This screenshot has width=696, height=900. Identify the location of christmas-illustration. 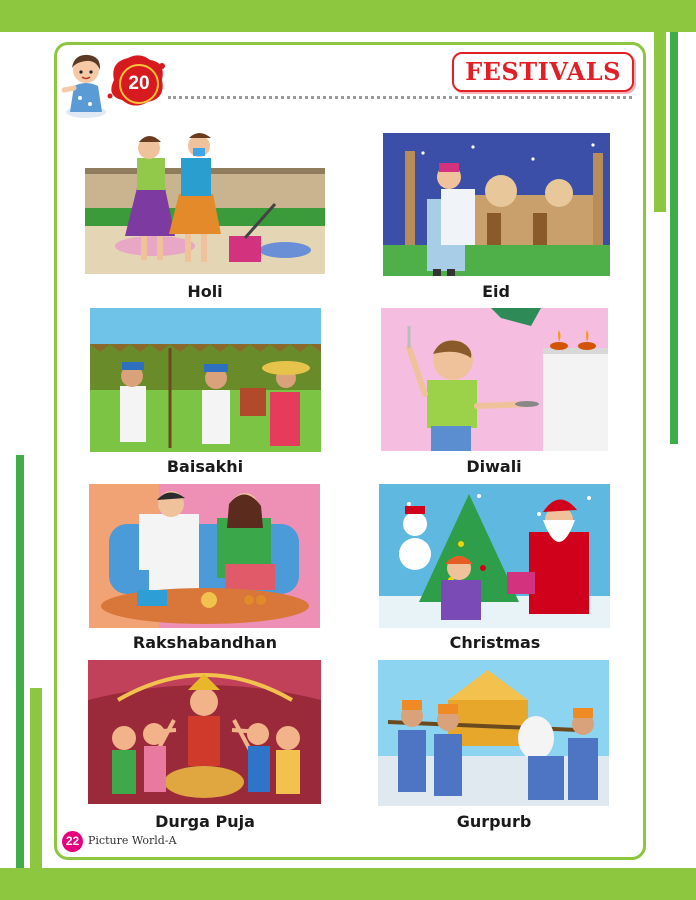
(494, 556).